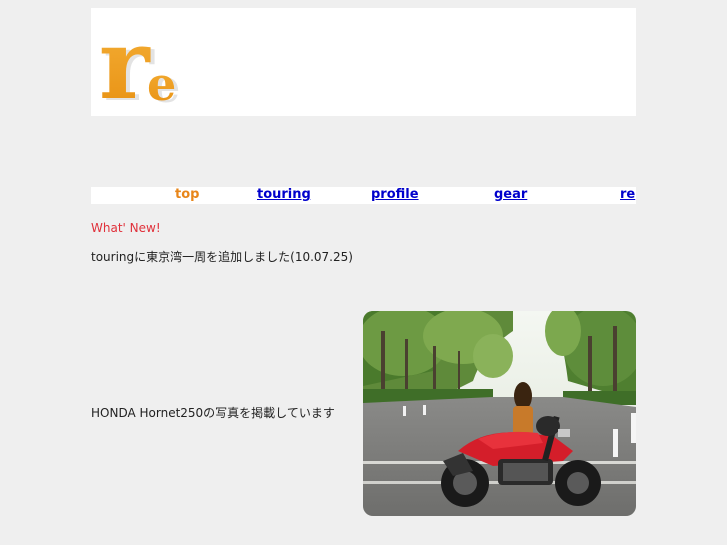 This screenshot has height=545, width=727. I want to click on whats-new-heading: What' New!, so click(126, 228).